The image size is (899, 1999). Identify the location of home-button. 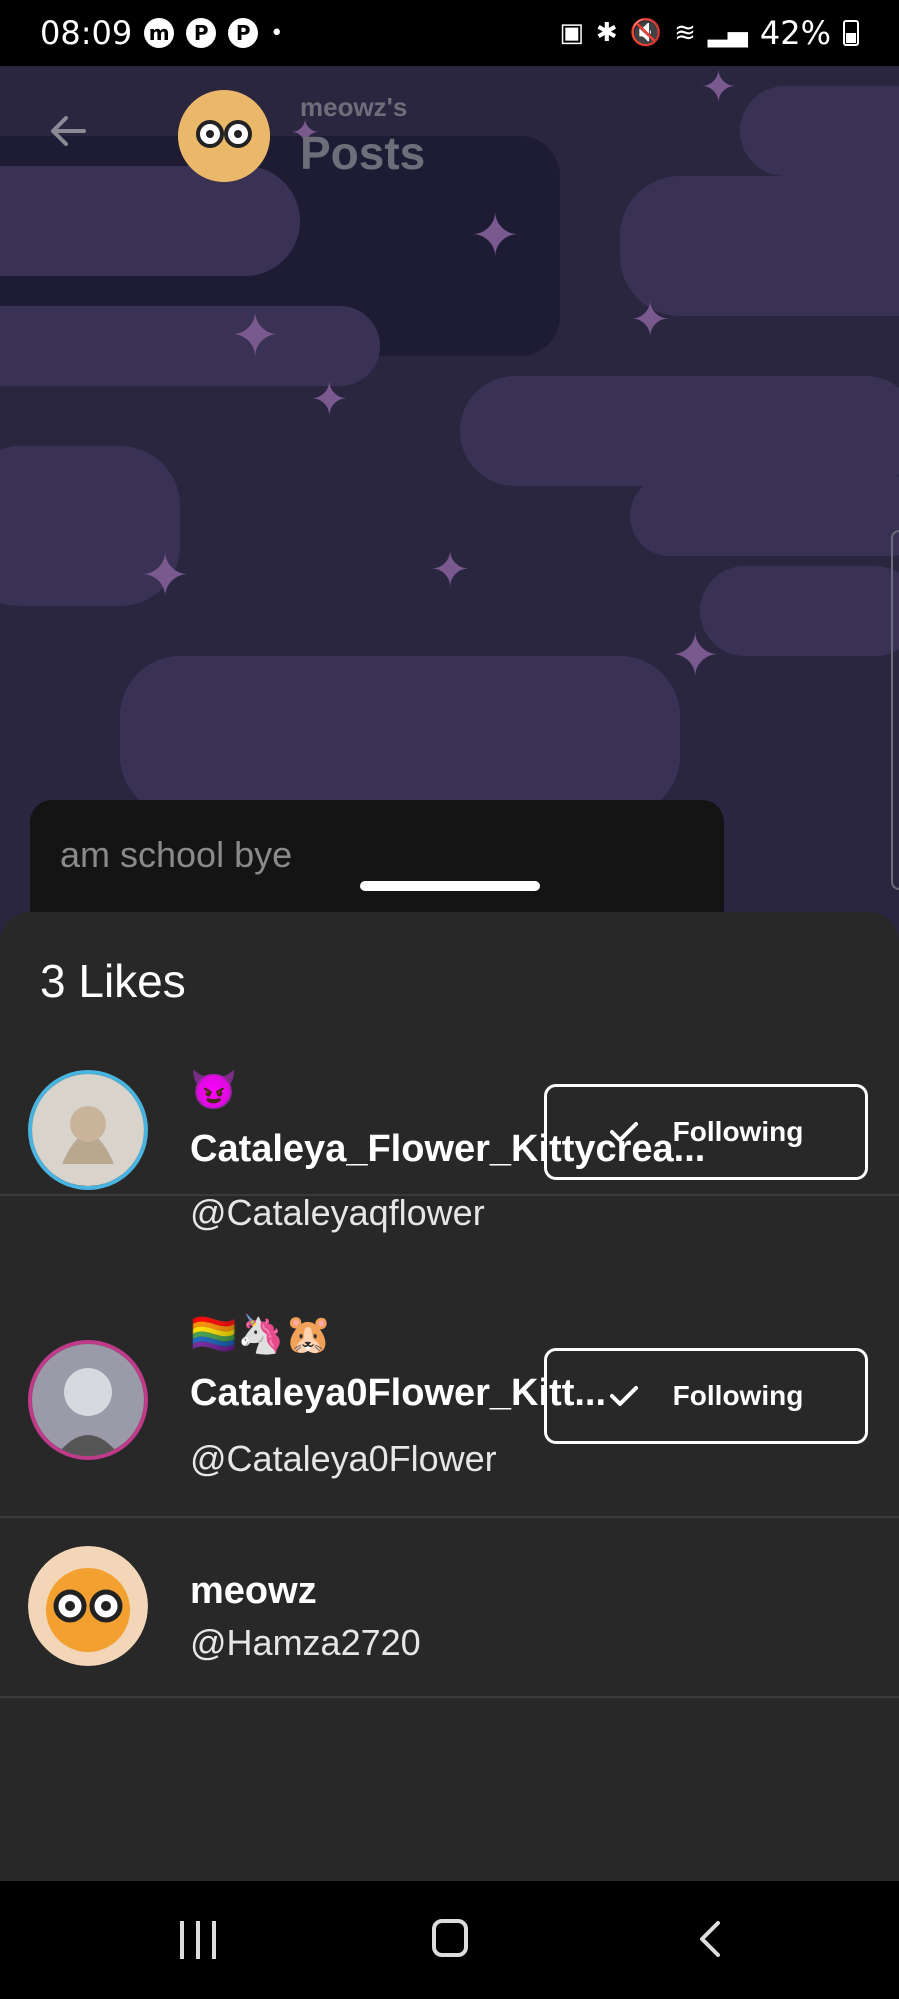
(450, 1938).